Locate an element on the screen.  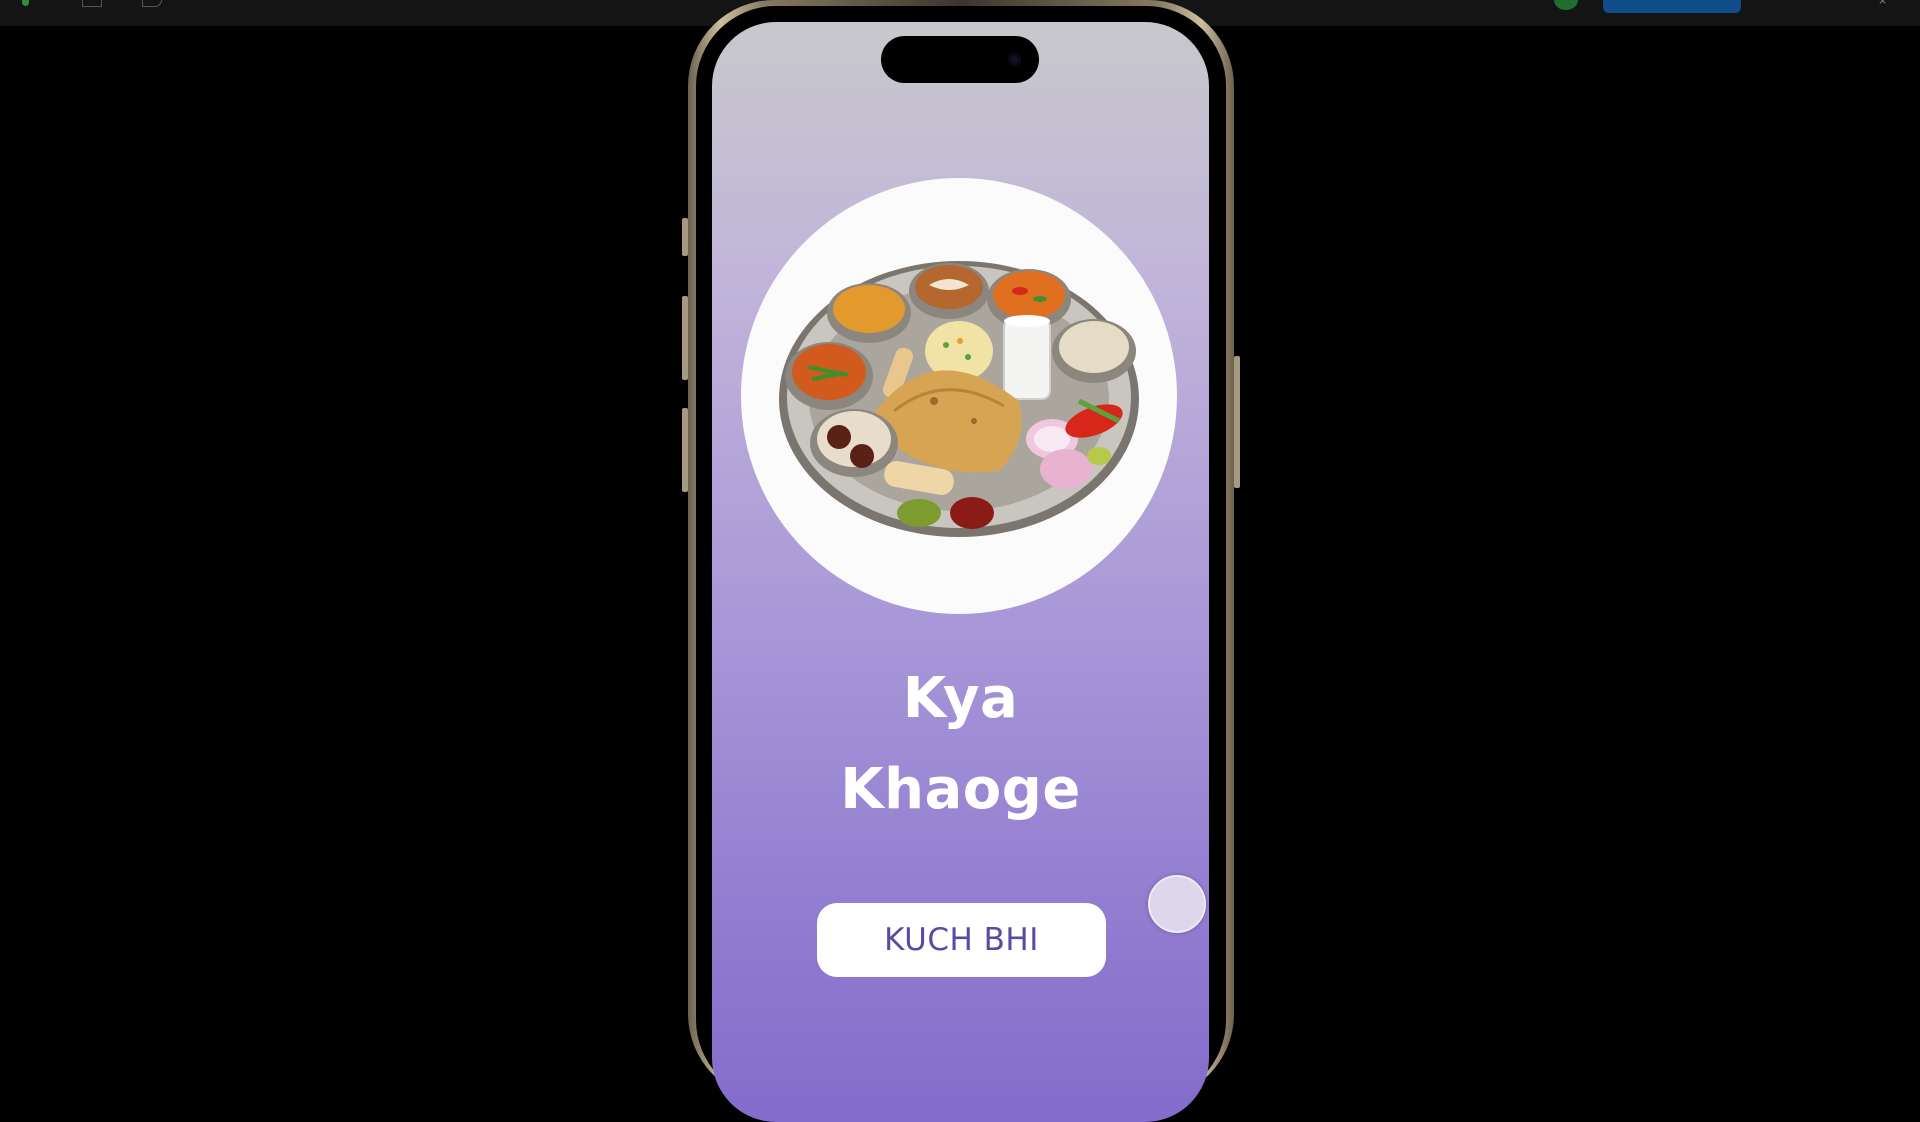
thali-plate-image is located at coordinates (959, 399).